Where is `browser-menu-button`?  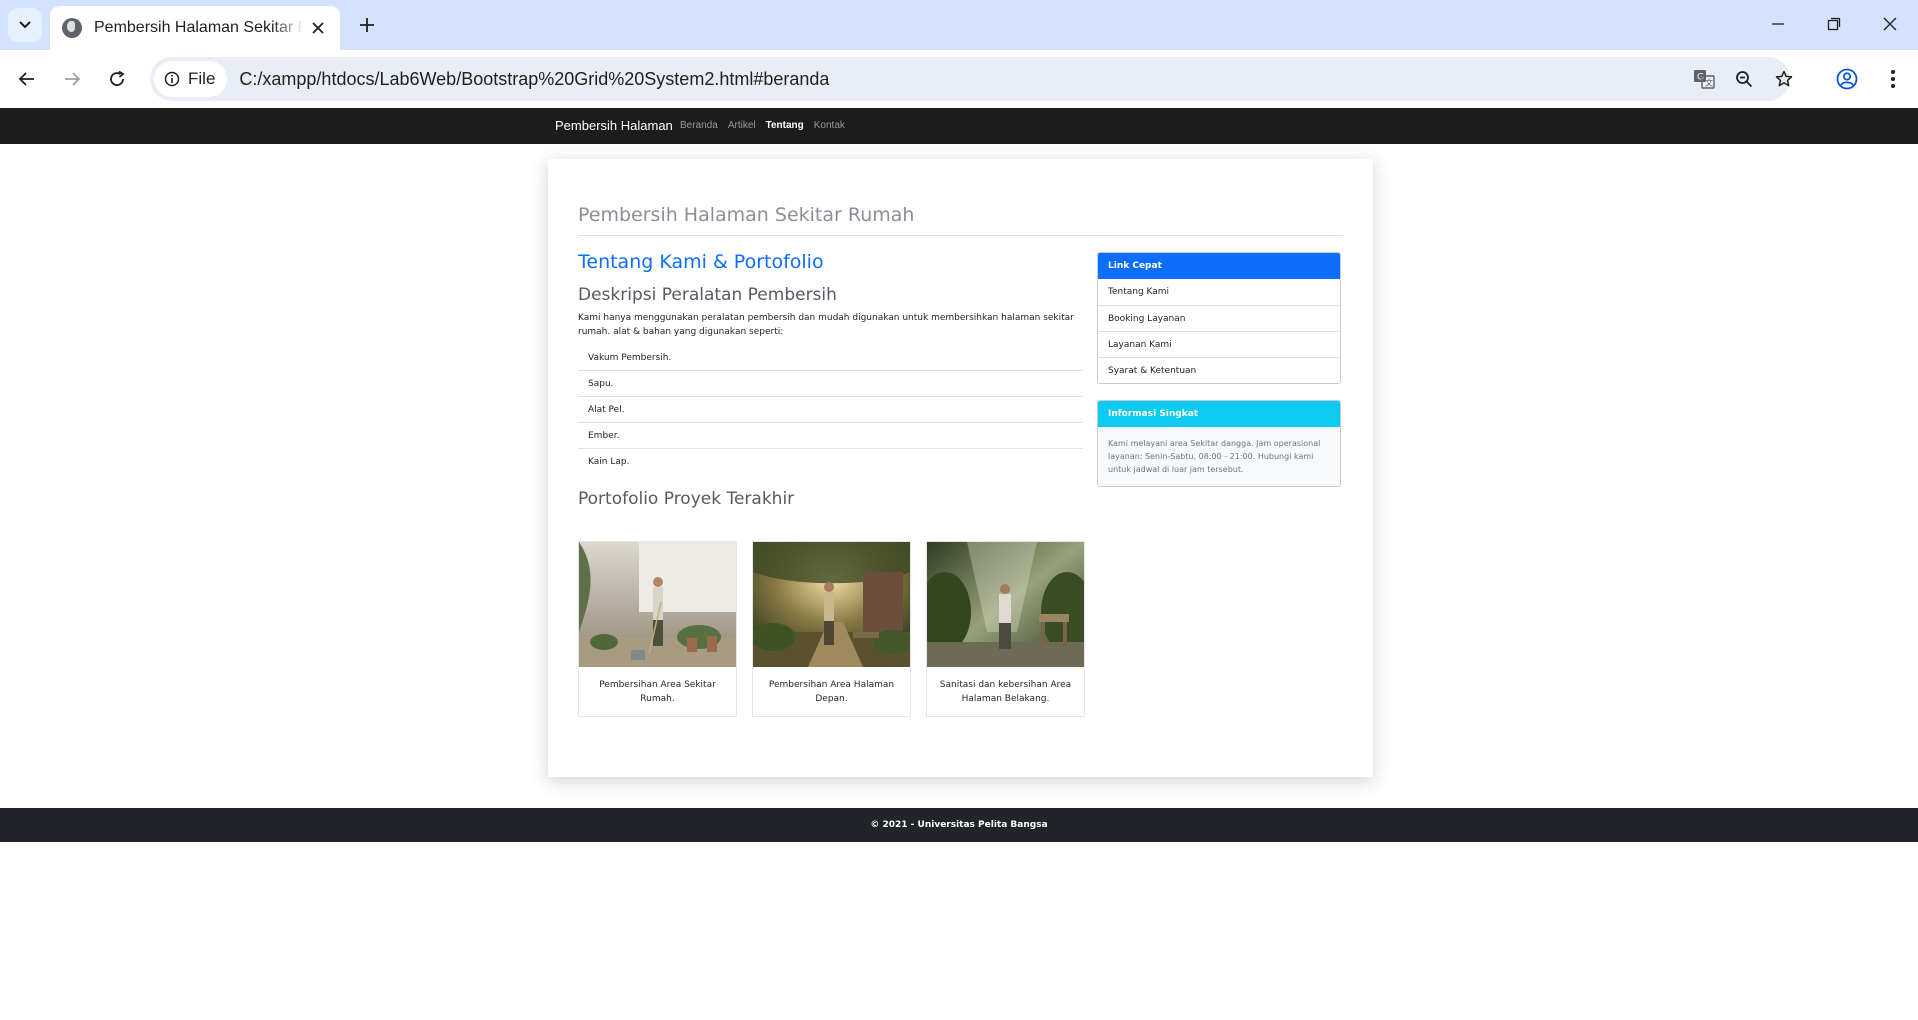 browser-menu-button is located at coordinates (1893, 79).